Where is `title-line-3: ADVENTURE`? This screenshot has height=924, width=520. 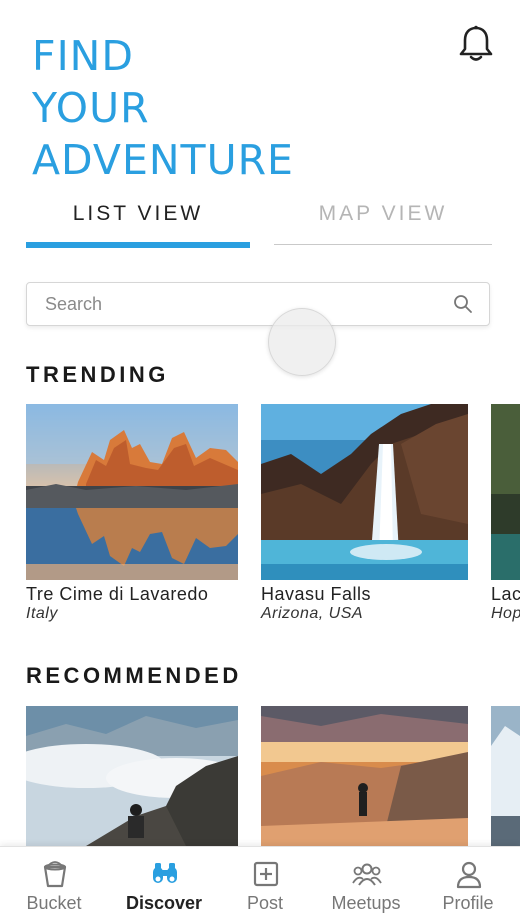 title-line-3: ADVENTURE is located at coordinates (163, 160).